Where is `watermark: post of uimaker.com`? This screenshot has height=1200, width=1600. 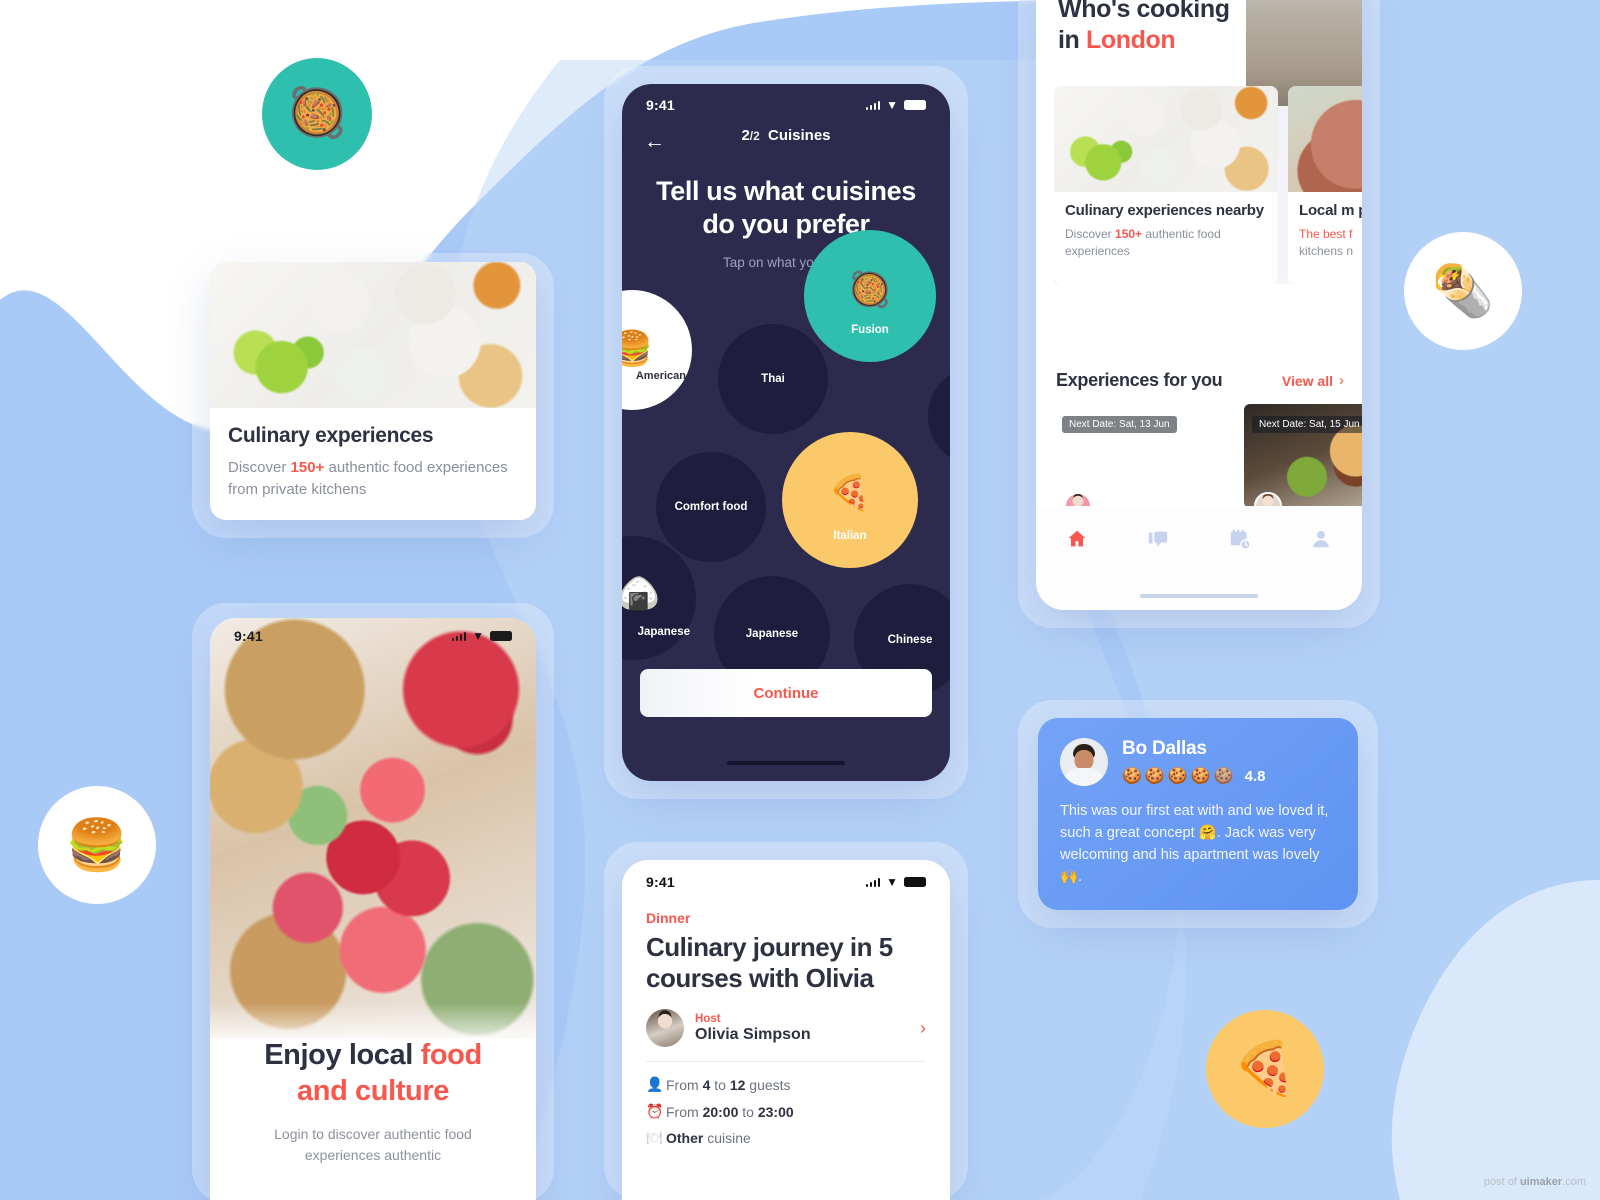
watermark: post of uimaker.com is located at coordinates (1535, 1182).